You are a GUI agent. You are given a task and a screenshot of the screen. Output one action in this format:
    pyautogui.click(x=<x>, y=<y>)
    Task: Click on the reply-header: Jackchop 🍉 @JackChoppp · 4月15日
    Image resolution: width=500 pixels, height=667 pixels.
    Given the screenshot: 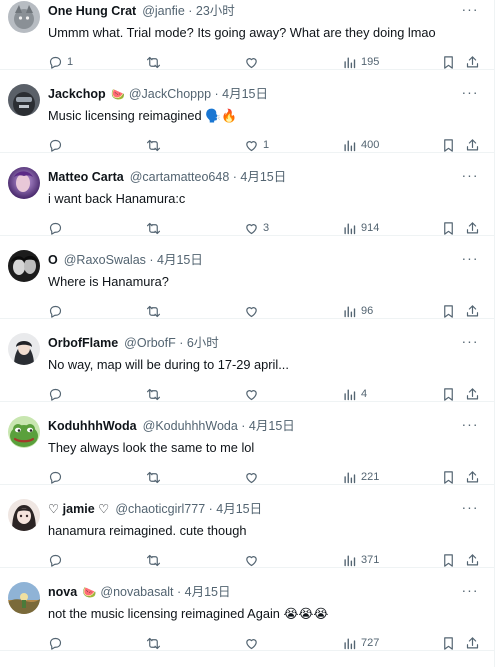 What is the action you would take?
    pyautogui.click(x=251, y=94)
    